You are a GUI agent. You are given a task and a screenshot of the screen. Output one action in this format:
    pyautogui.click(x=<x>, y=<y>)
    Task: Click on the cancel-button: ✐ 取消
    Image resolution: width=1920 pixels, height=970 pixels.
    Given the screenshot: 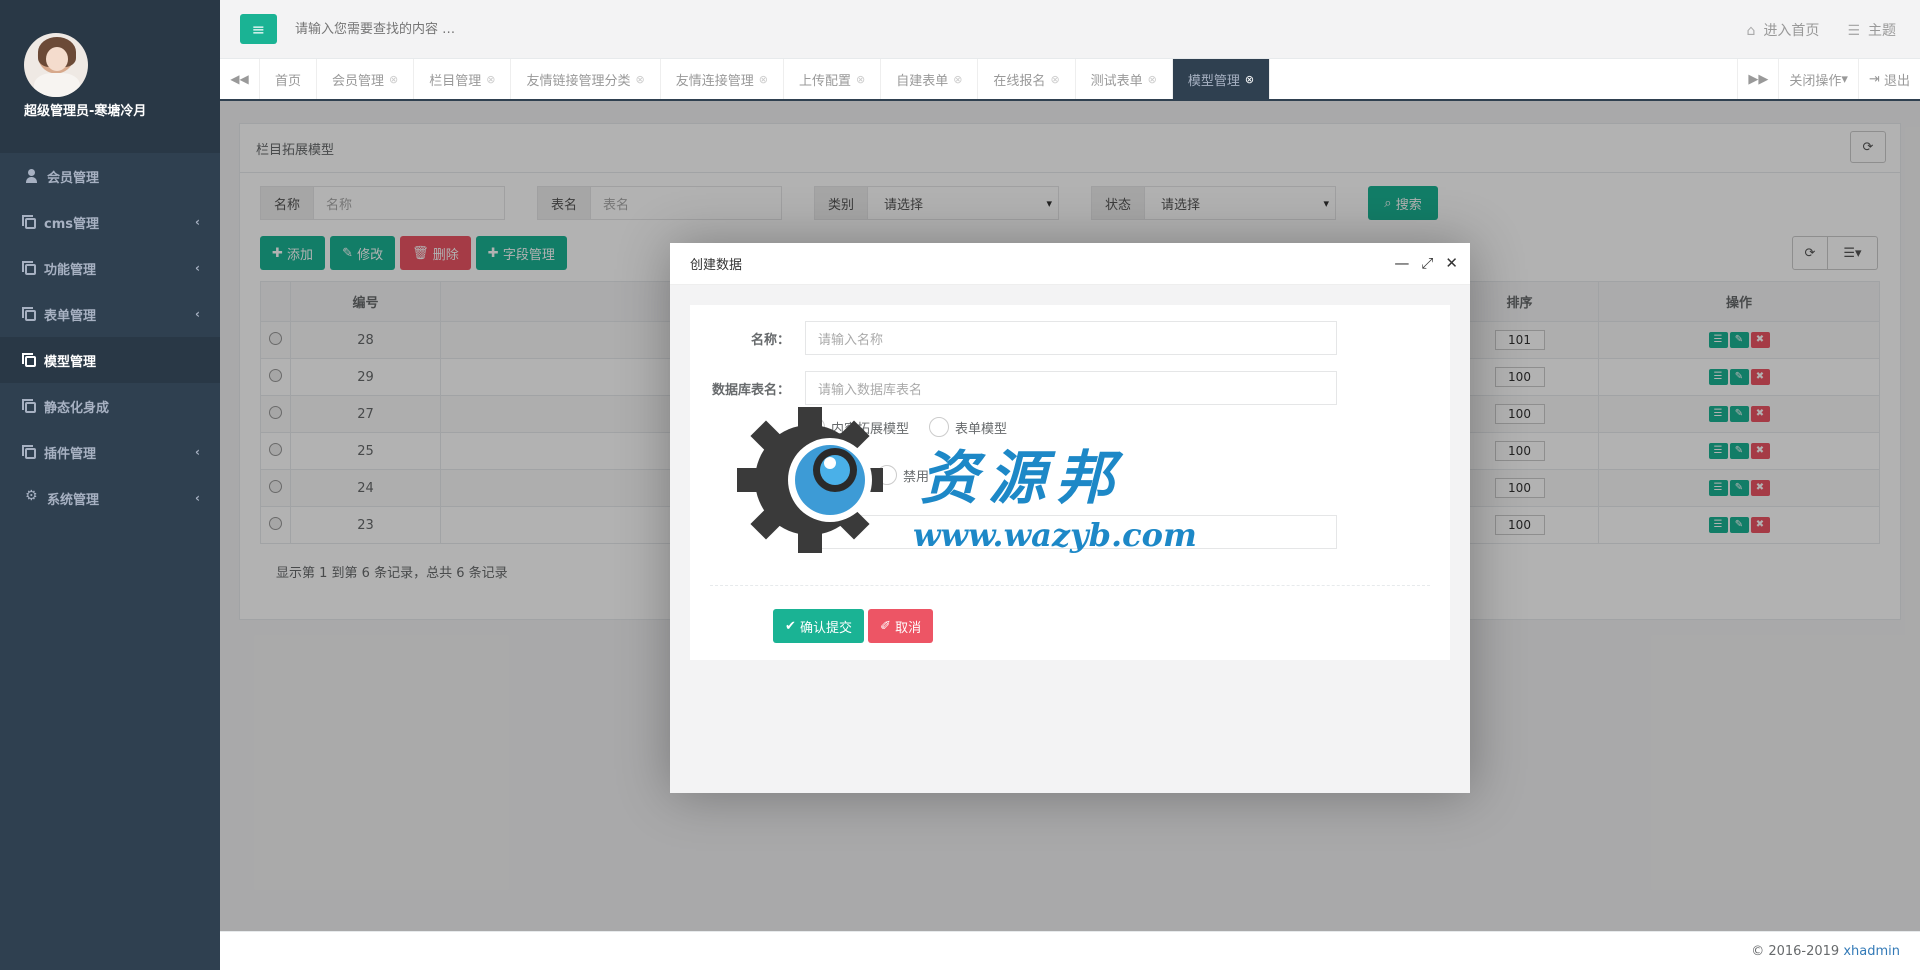 What is the action you would take?
    pyautogui.click(x=901, y=626)
    